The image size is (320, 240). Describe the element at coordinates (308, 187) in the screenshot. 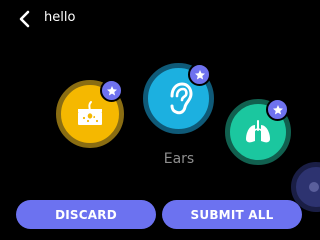

I see `partial-icon` at that location.